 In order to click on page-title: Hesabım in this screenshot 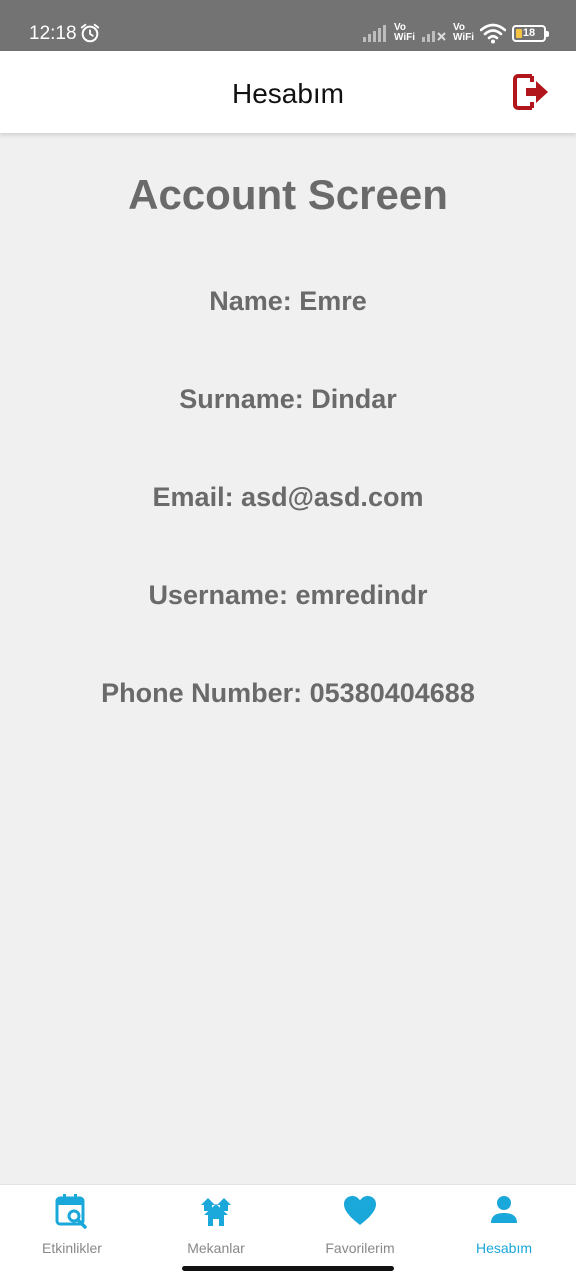, I will do `click(288, 93)`.